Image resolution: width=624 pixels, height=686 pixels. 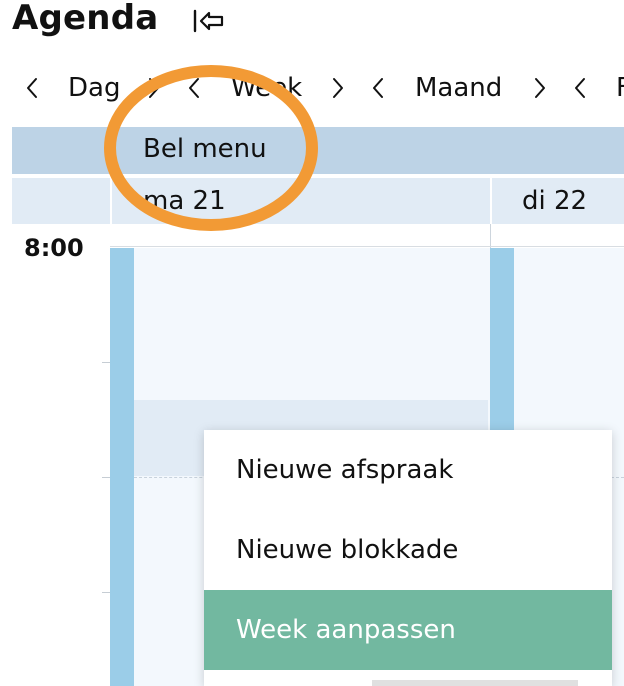 What do you see at coordinates (122, 467) in the screenshot?
I see `monday-availability-bar` at bounding box center [122, 467].